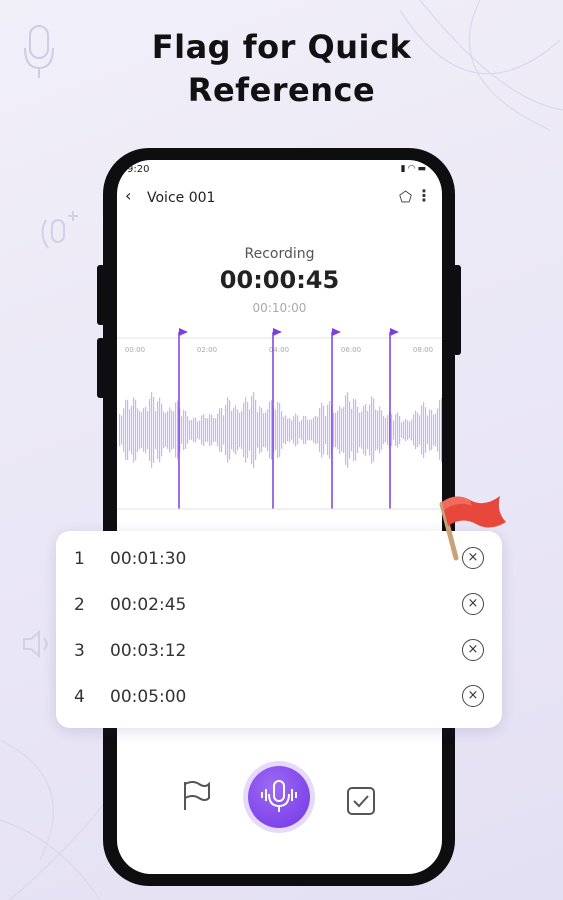 The height and width of the screenshot is (900, 563). Describe the element at coordinates (279, 280) in the screenshot. I see `elapsed-time: 00:00:45` at that location.